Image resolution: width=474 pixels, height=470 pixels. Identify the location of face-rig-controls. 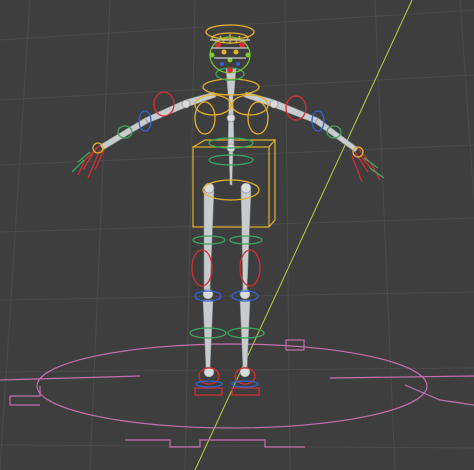
(230, 54).